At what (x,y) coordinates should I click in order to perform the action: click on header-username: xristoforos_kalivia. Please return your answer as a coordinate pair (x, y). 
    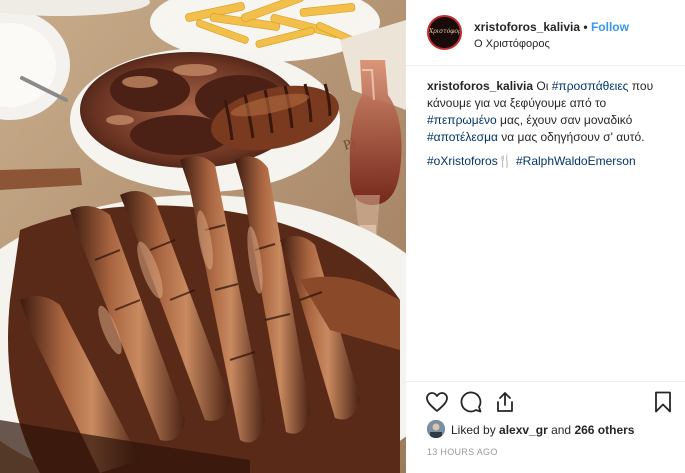
    Looking at the image, I should click on (527, 27).